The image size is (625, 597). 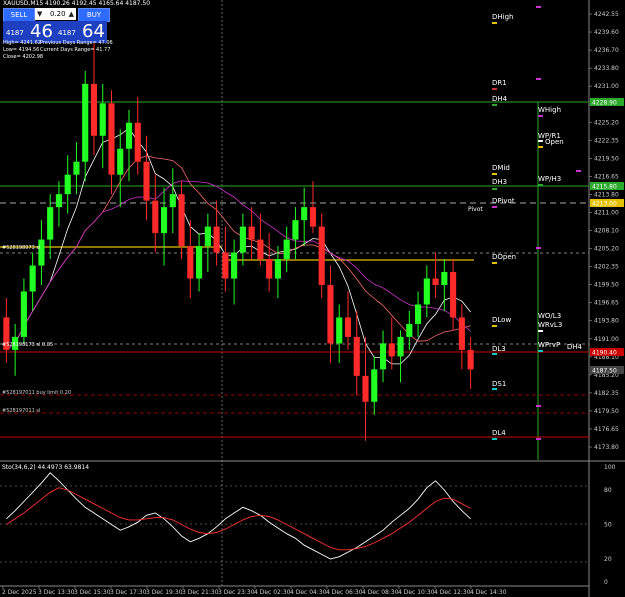 What do you see at coordinates (71, 14) in the screenshot?
I see `lot-increase-icon: ▲` at bounding box center [71, 14].